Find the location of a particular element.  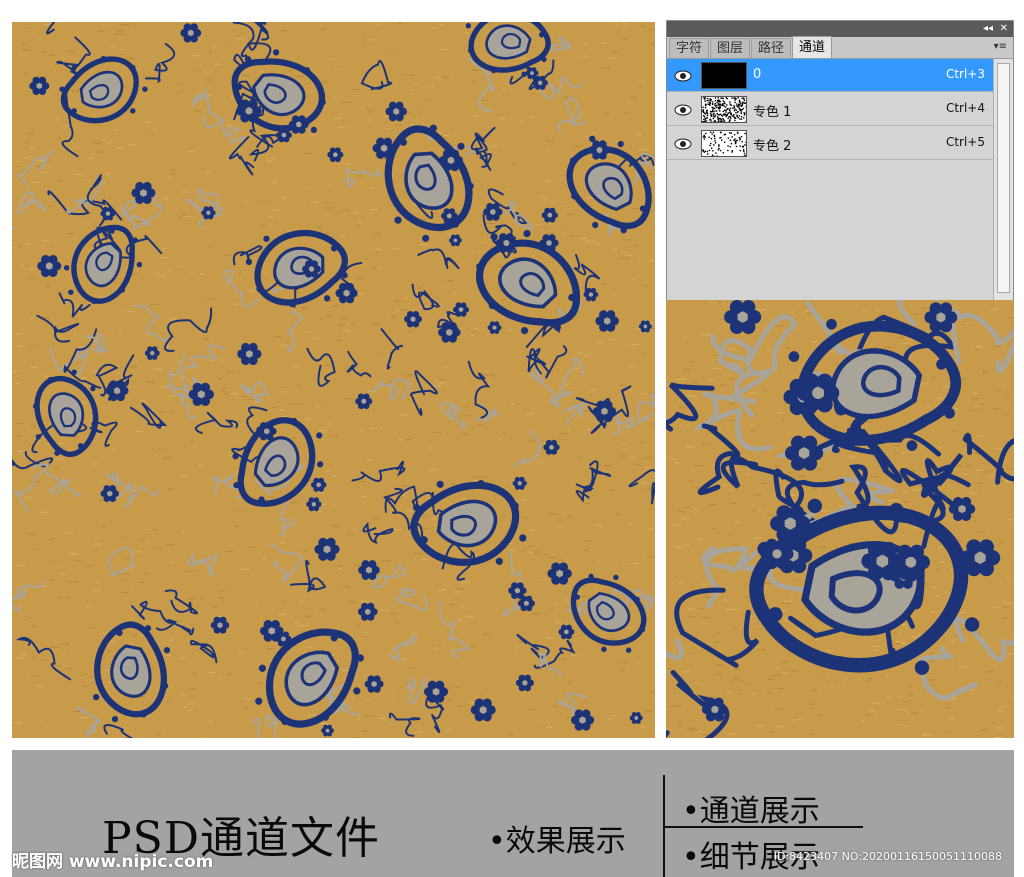

tab-channels: 通道 is located at coordinates (812, 47).